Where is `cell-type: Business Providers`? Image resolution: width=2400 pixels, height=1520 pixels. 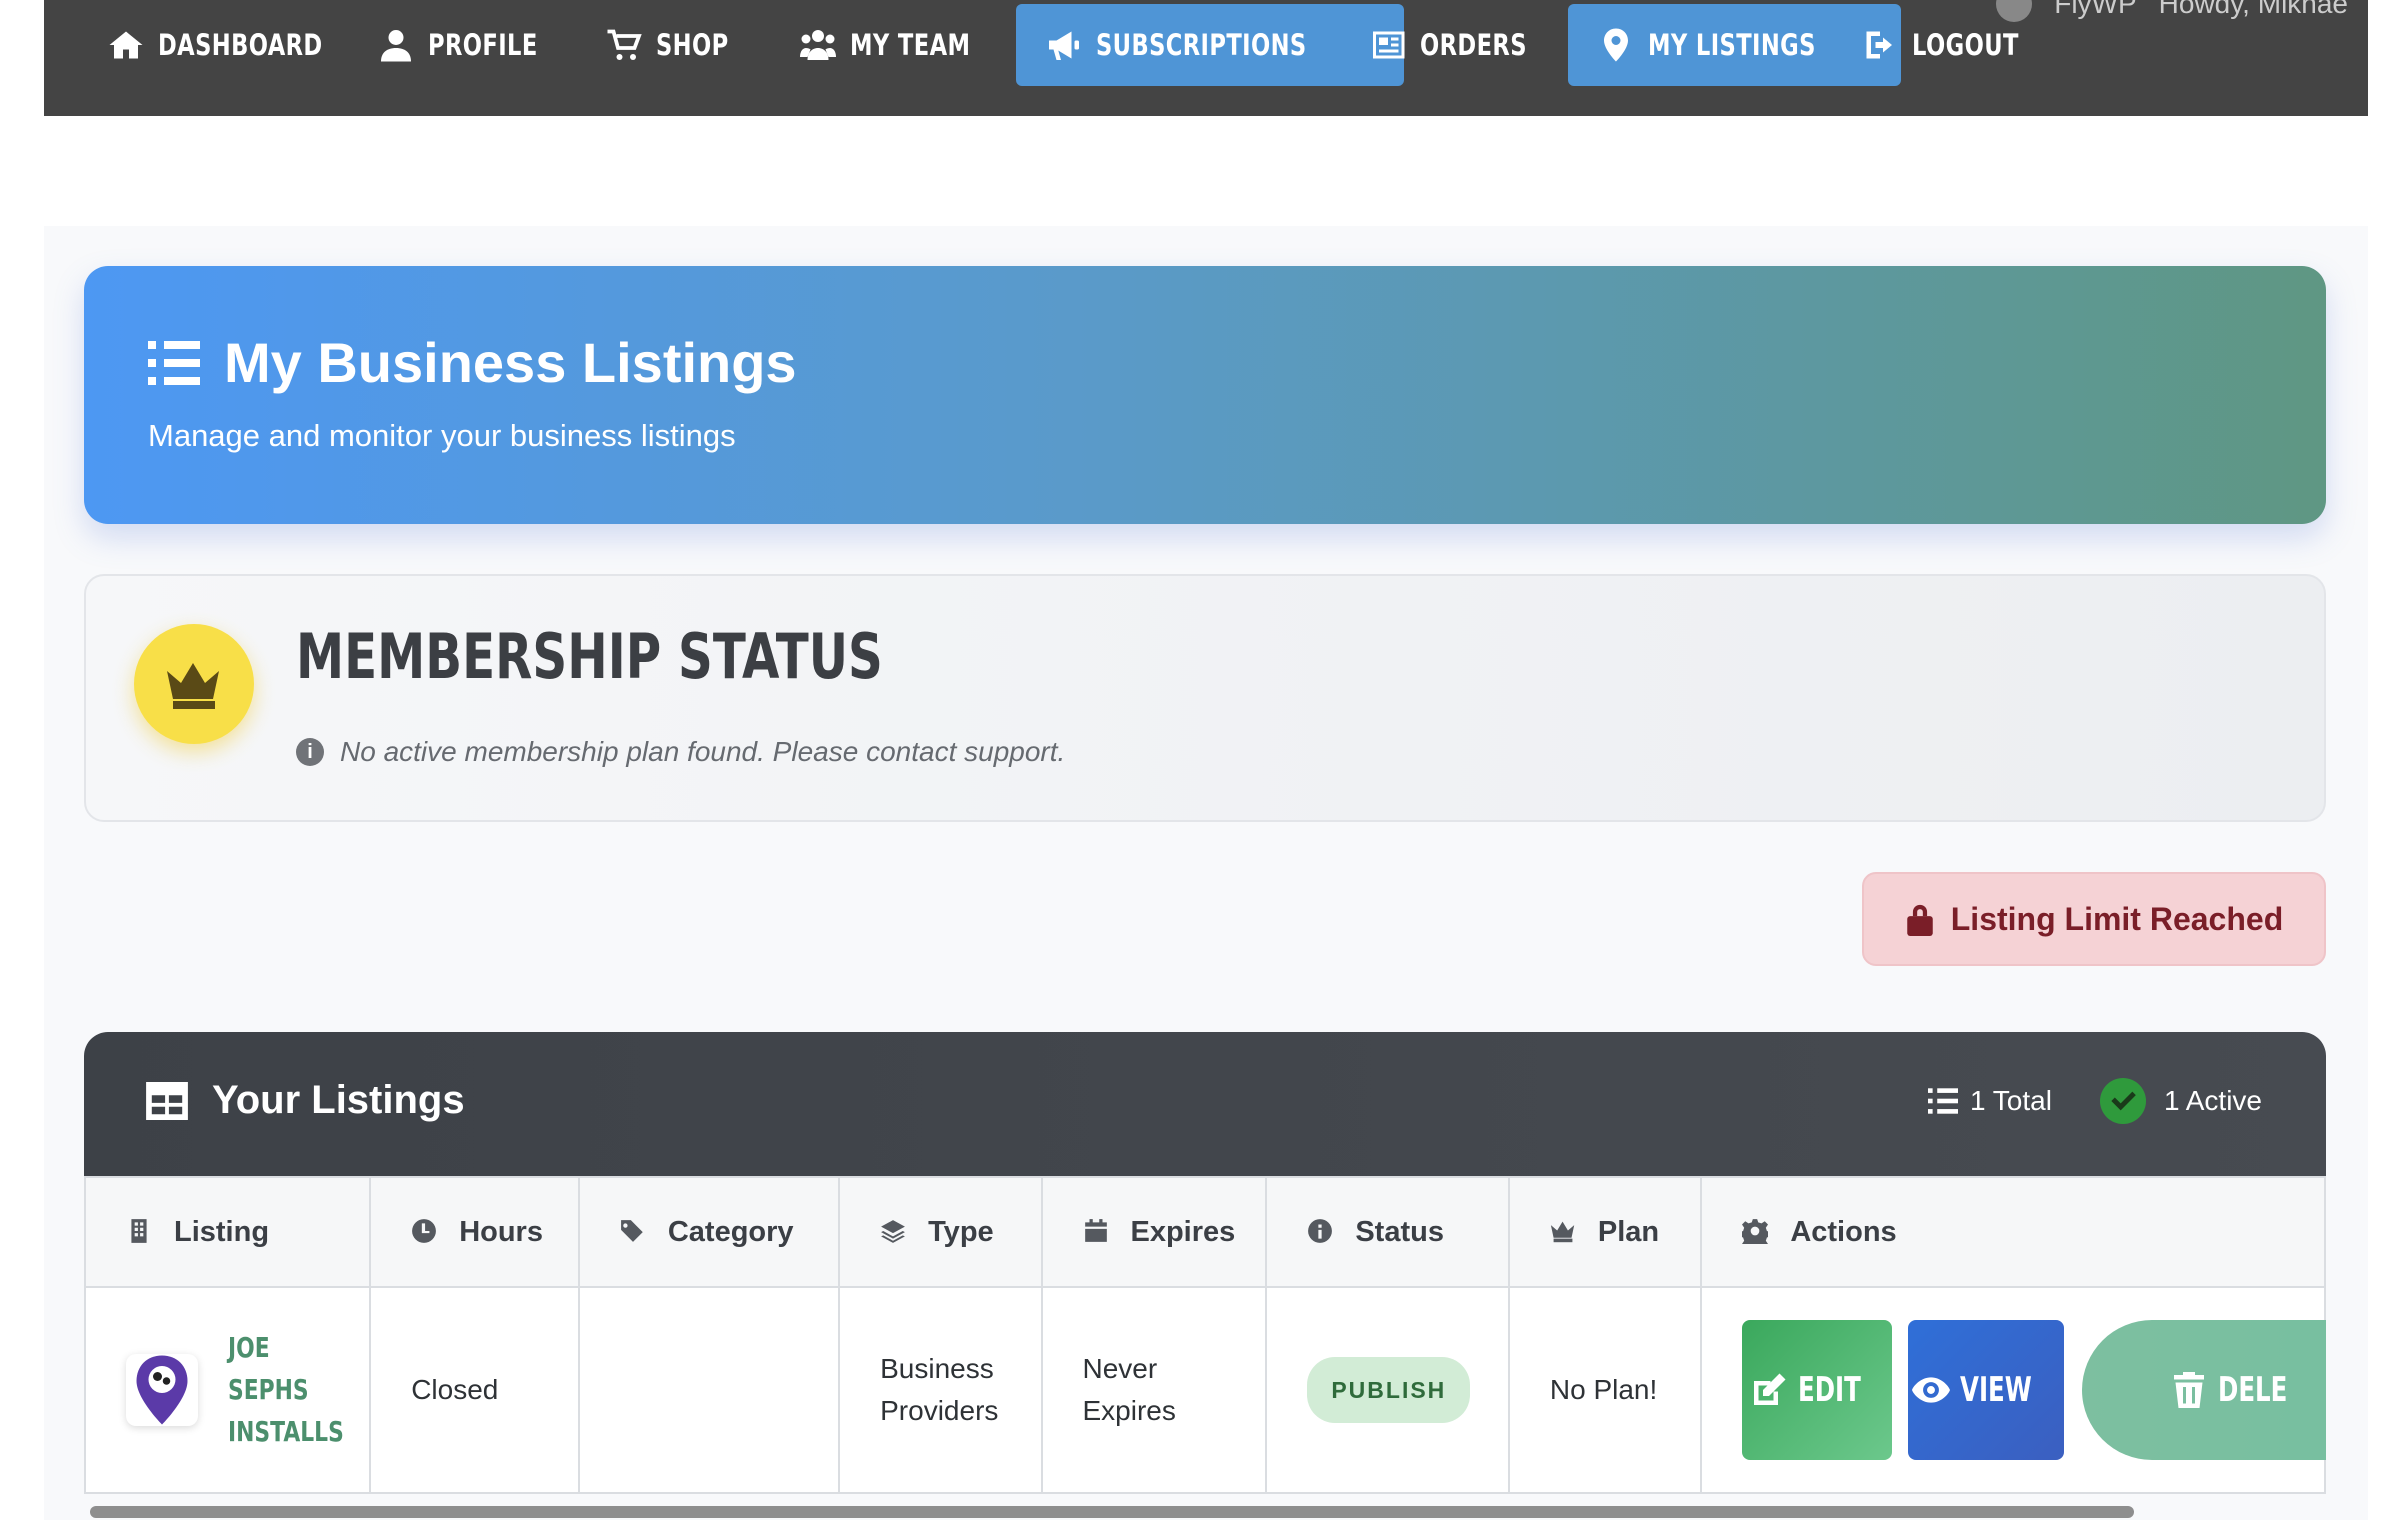 cell-type: Business Providers is located at coordinates (940, 1390).